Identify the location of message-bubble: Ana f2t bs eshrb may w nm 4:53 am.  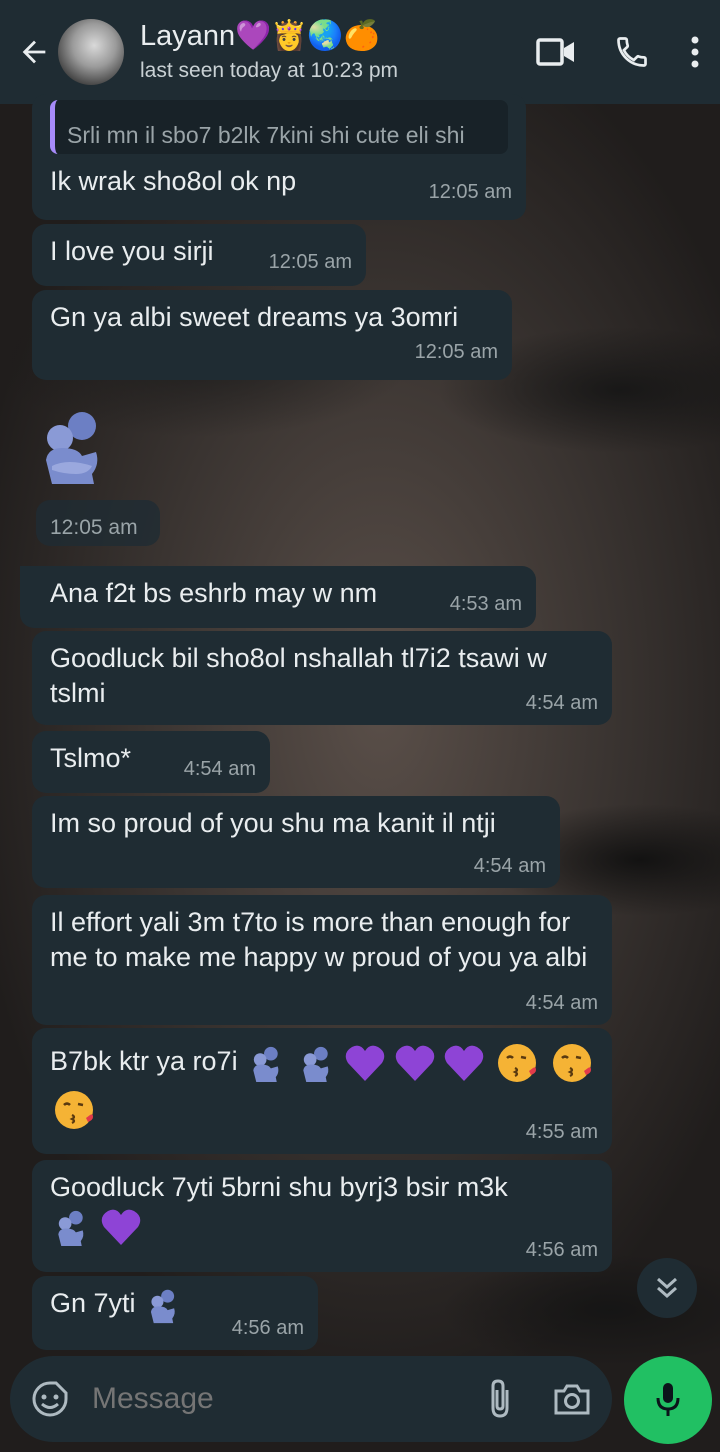
(278, 597).